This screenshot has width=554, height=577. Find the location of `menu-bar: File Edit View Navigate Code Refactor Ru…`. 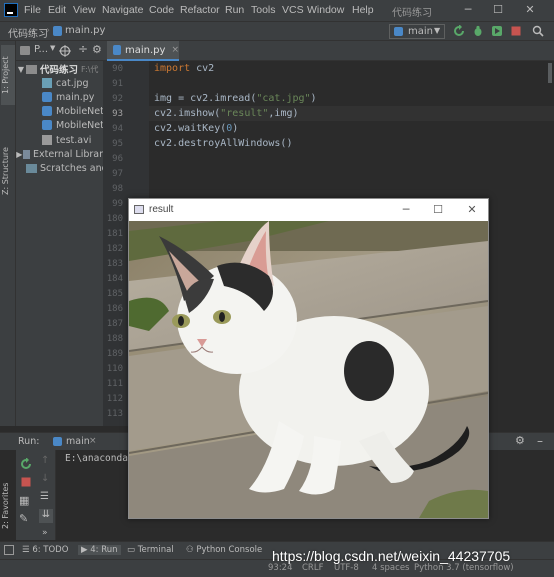

menu-bar: File Edit View Navigate Code Refactor Ru… is located at coordinates (277, 10).